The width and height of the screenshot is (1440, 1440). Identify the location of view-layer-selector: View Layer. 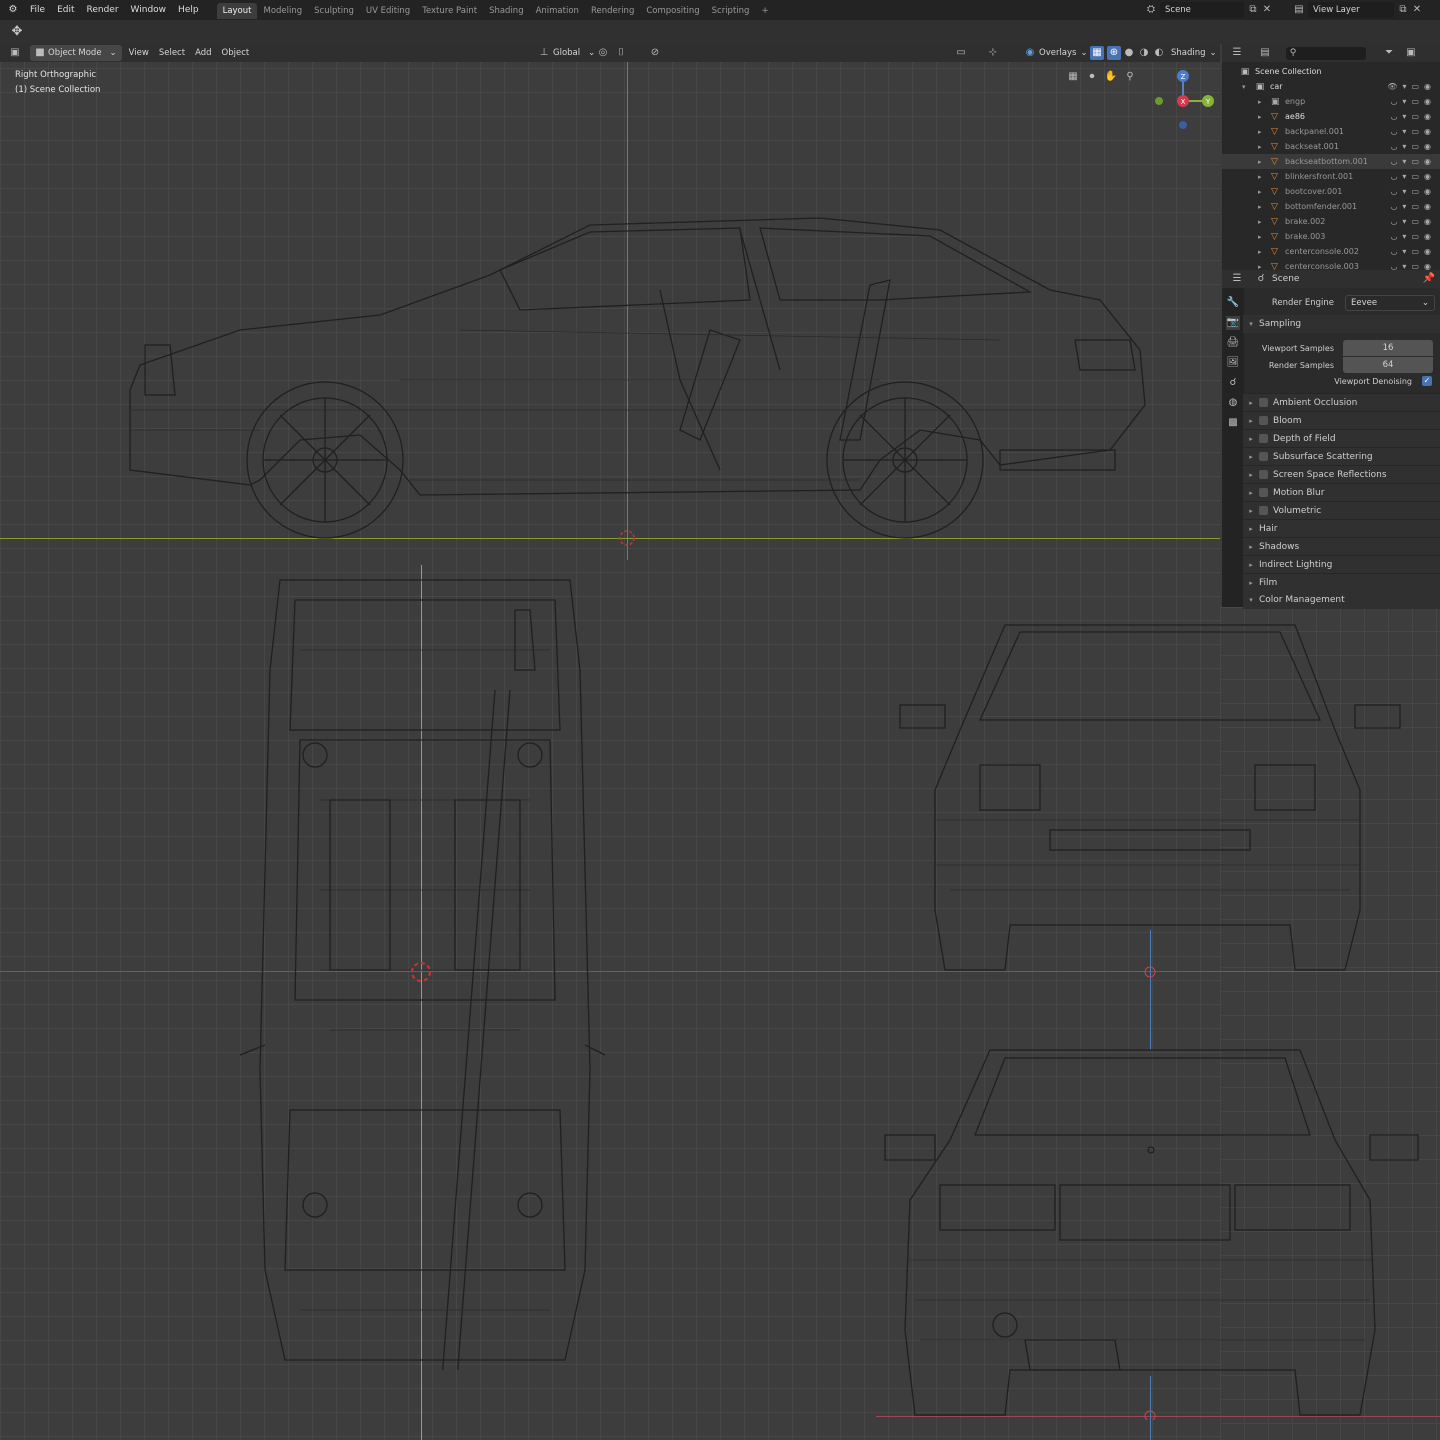
(1351, 10).